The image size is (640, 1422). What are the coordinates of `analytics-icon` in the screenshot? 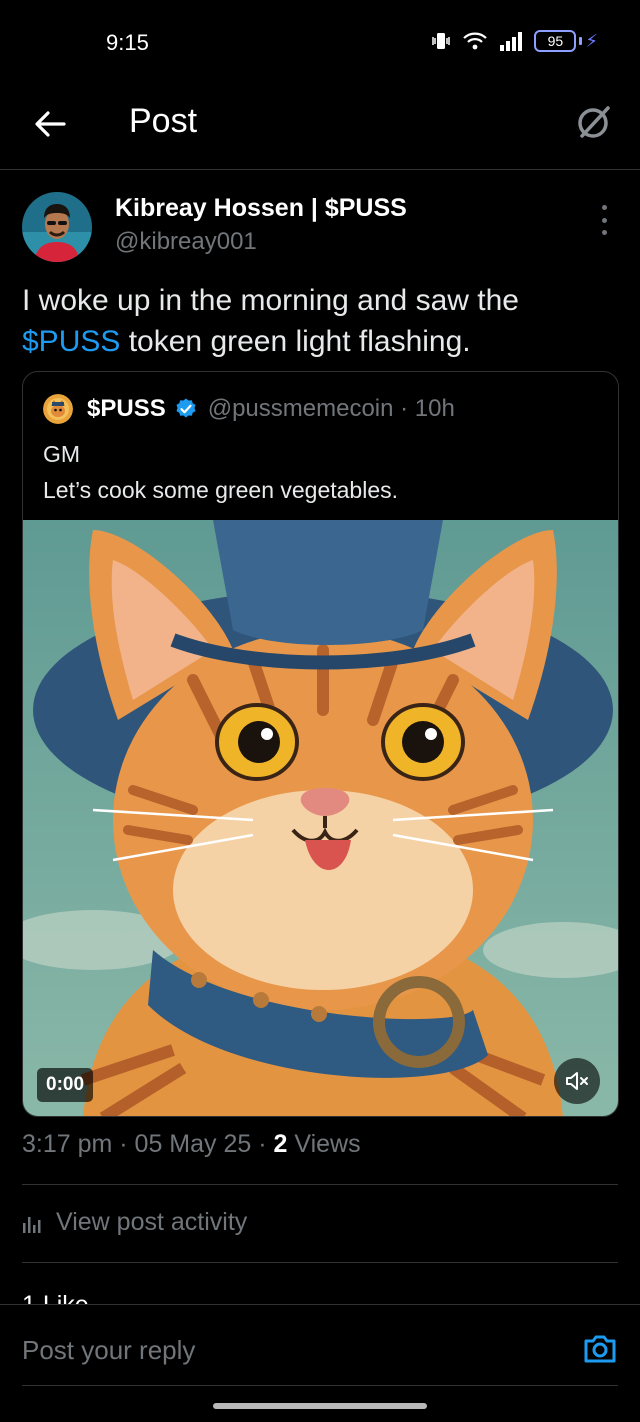 It's located at (32, 1224).